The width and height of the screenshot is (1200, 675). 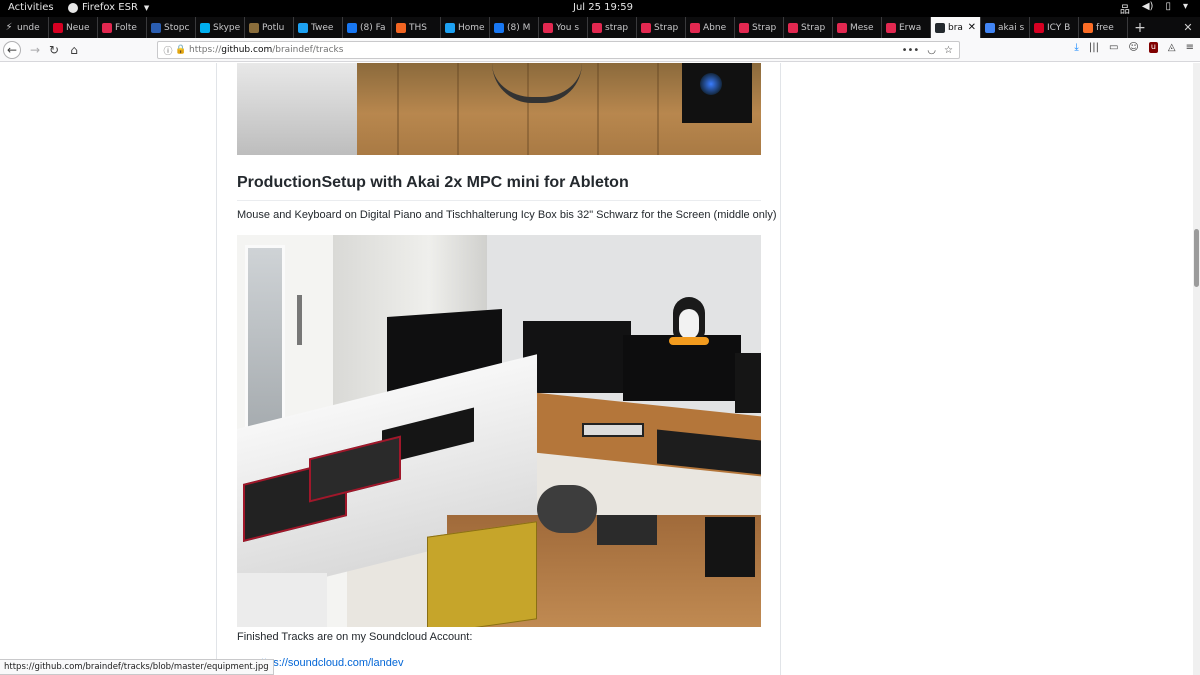 What do you see at coordinates (108, 7) in the screenshot?
I see `app-menu: Firefox ESR ▼` at bounding box center [108, 7].